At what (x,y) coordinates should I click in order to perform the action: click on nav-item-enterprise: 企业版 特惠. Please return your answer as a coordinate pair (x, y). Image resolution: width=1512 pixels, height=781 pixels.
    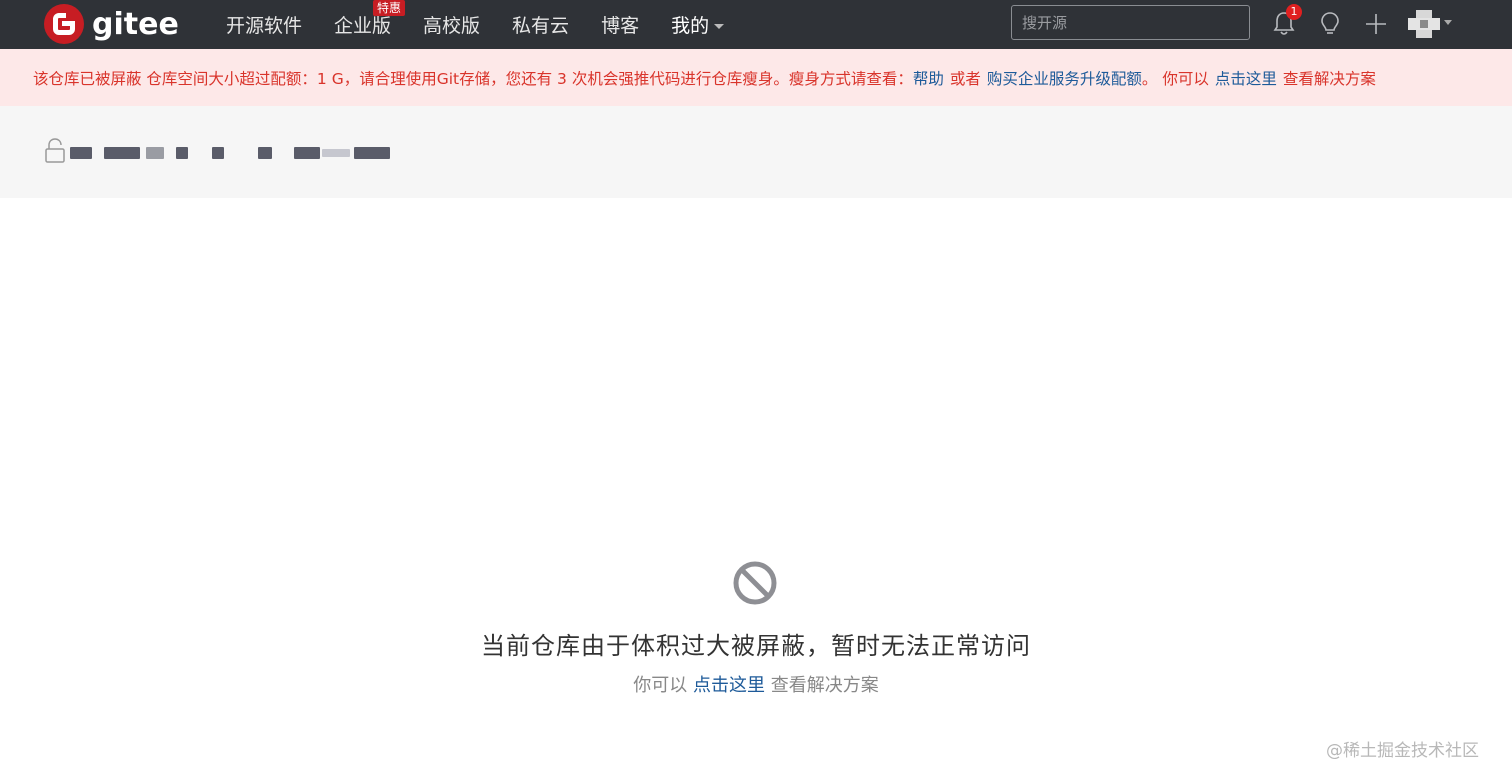
    Looking at the image, I should click on (362, 24).